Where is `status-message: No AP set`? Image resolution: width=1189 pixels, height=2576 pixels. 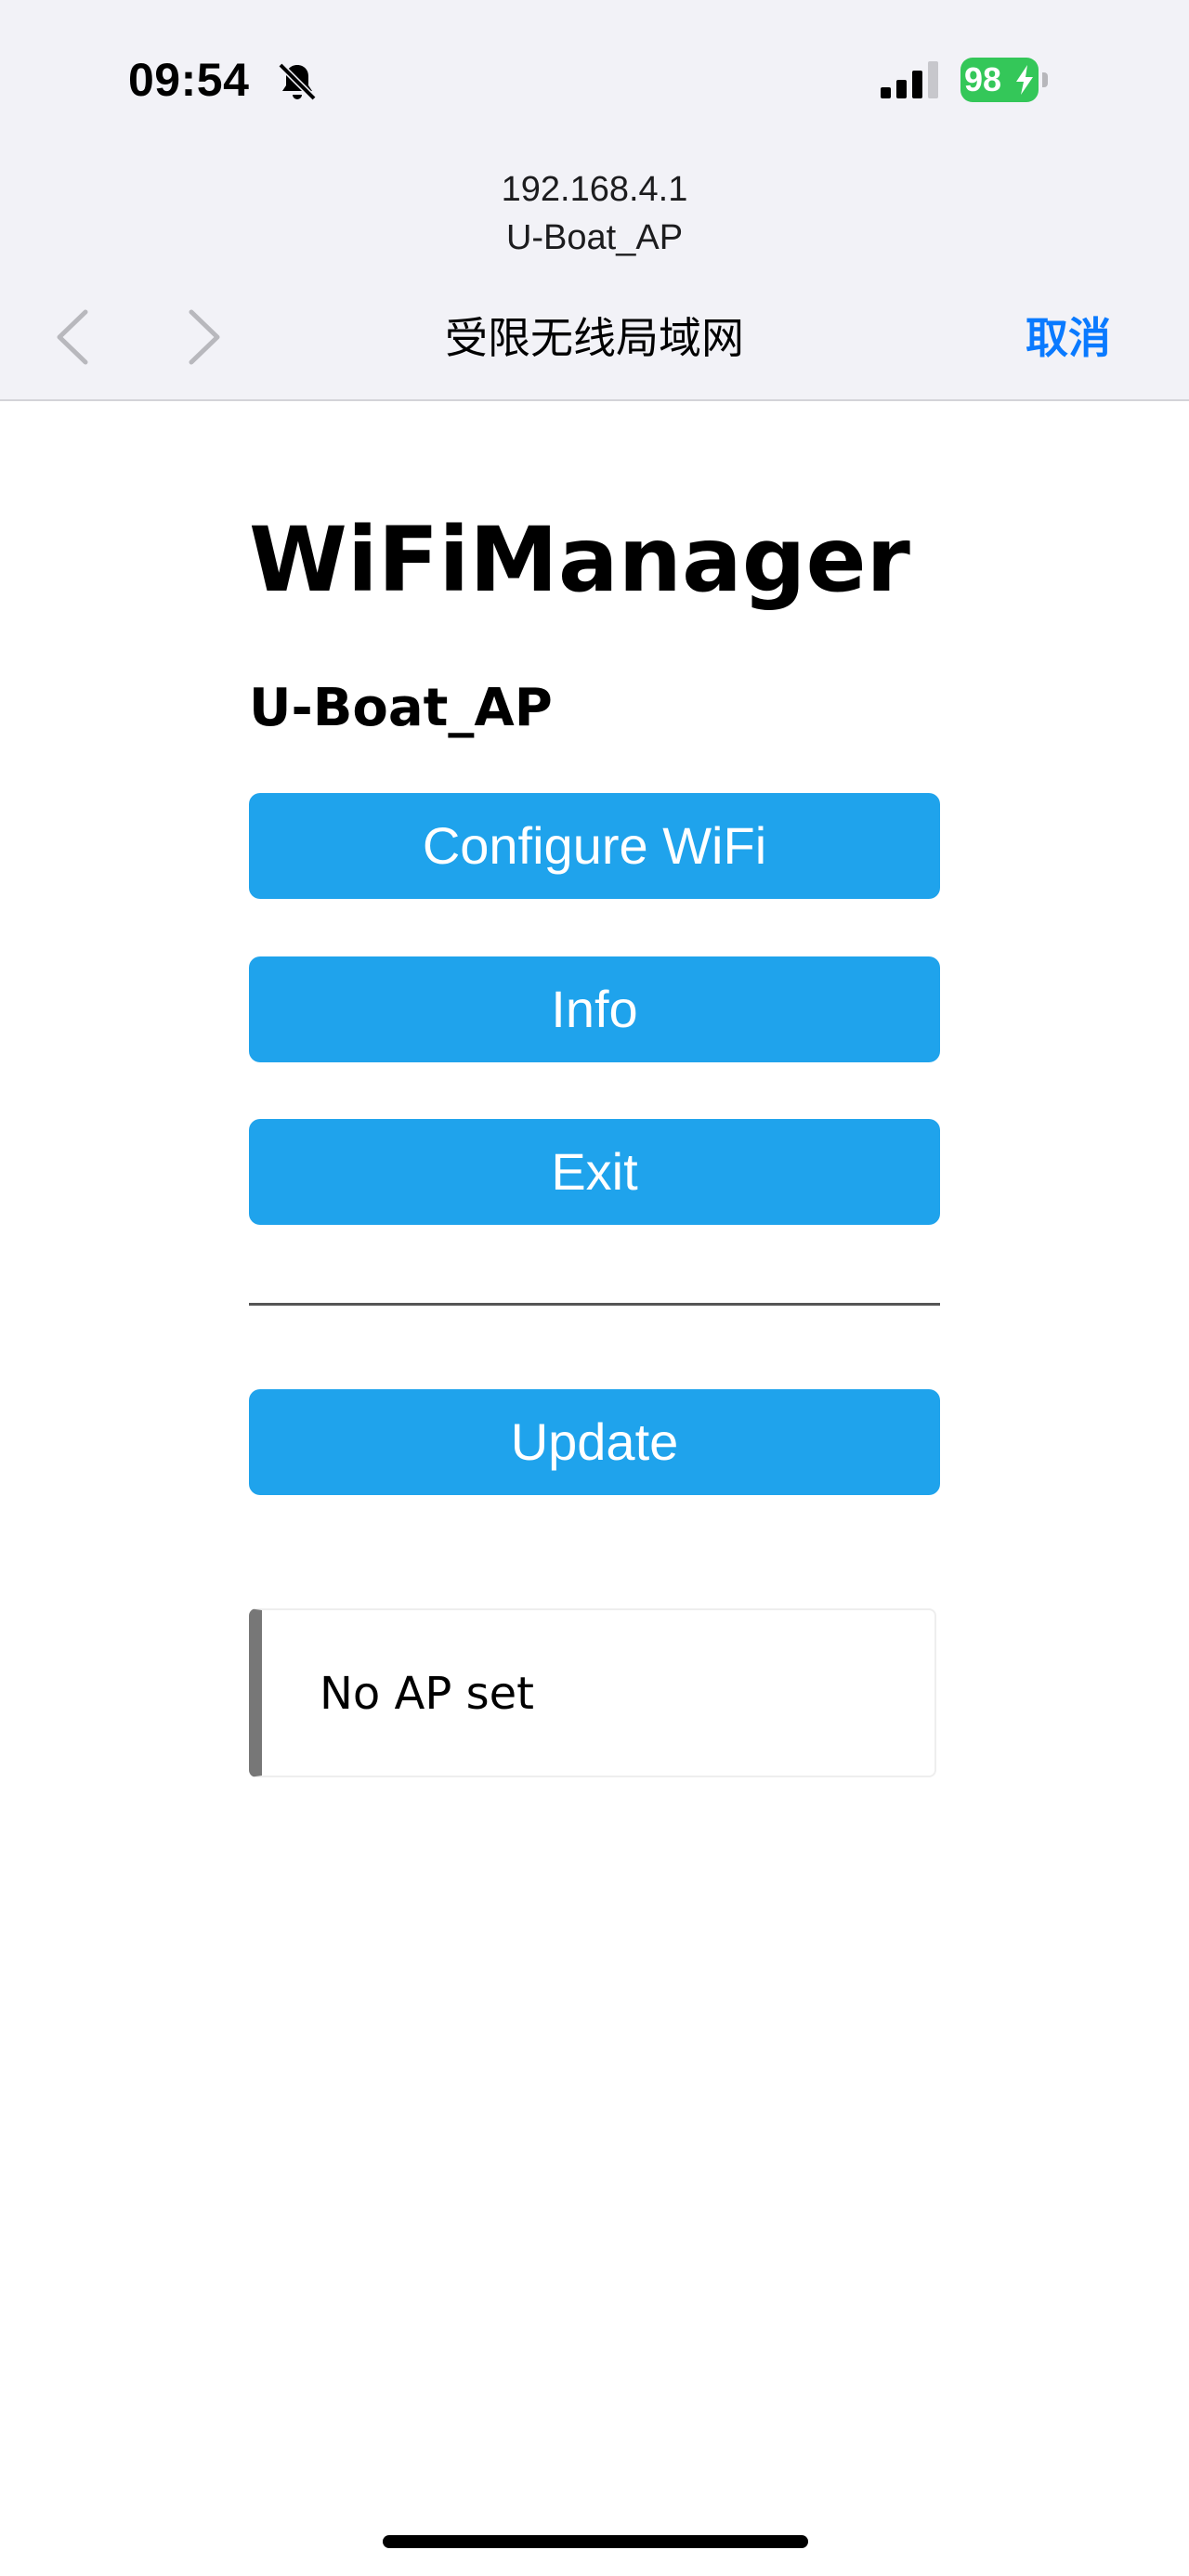
status-message: No AP set is located at coordinates (427, 1694).